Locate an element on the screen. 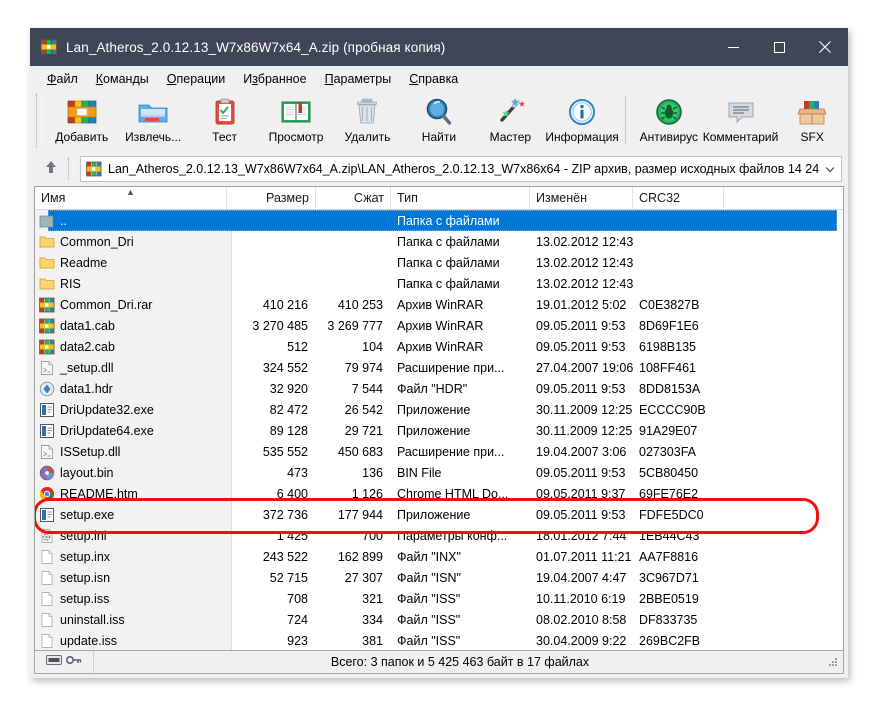  cell-size: 708 is located at coordinates (297, 598).